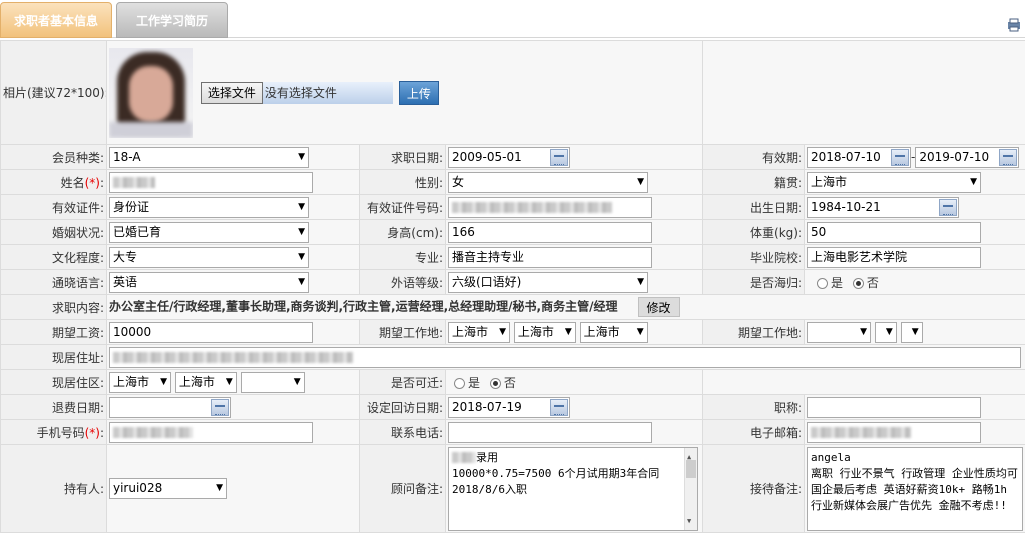 This screenshot has width=1025, height=540. What do you see at coordinates (690, 488) in the screenshot?
I see `scrollbar: ▲ ▼` at bounding box center [690, 488].